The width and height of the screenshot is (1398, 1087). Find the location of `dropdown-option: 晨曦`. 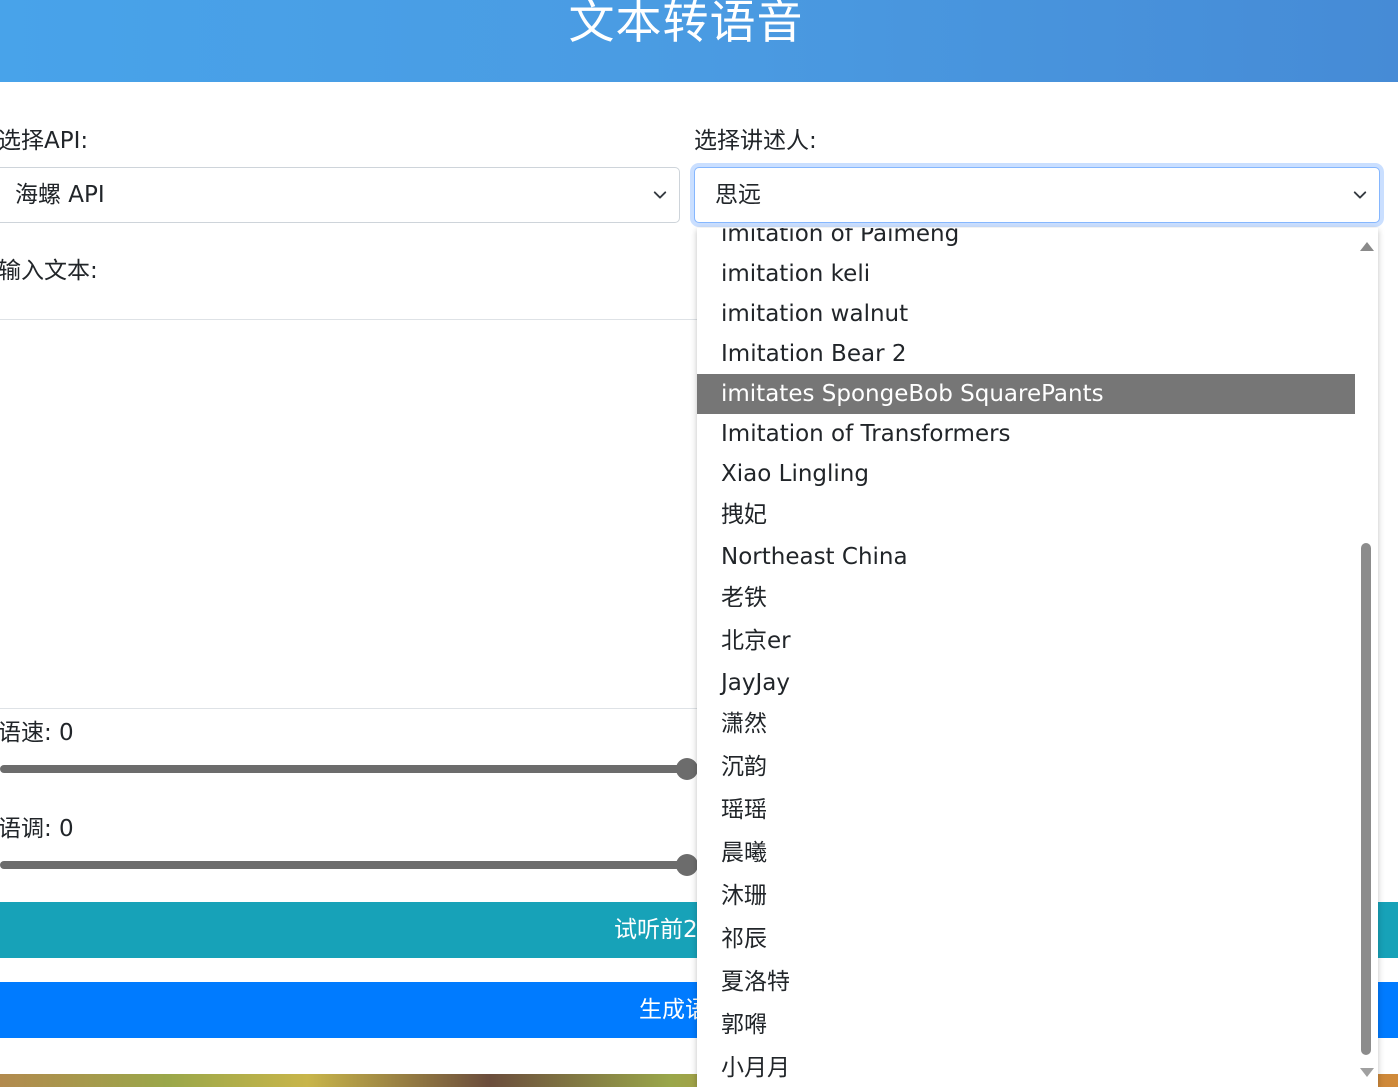

dropdown-option: 晨曦 is located at coordinates (1026, 853).